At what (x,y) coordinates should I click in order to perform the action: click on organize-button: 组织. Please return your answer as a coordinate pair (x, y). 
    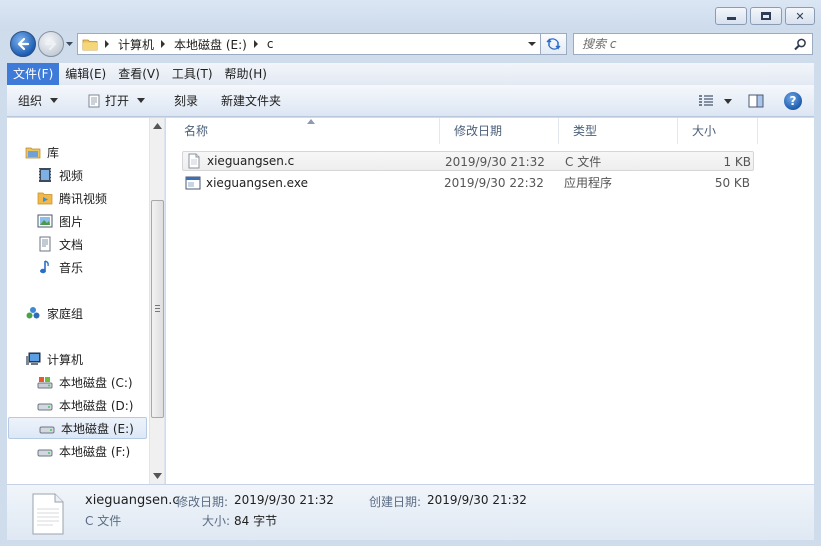
    Looking at the image, I should click on (37, 101).